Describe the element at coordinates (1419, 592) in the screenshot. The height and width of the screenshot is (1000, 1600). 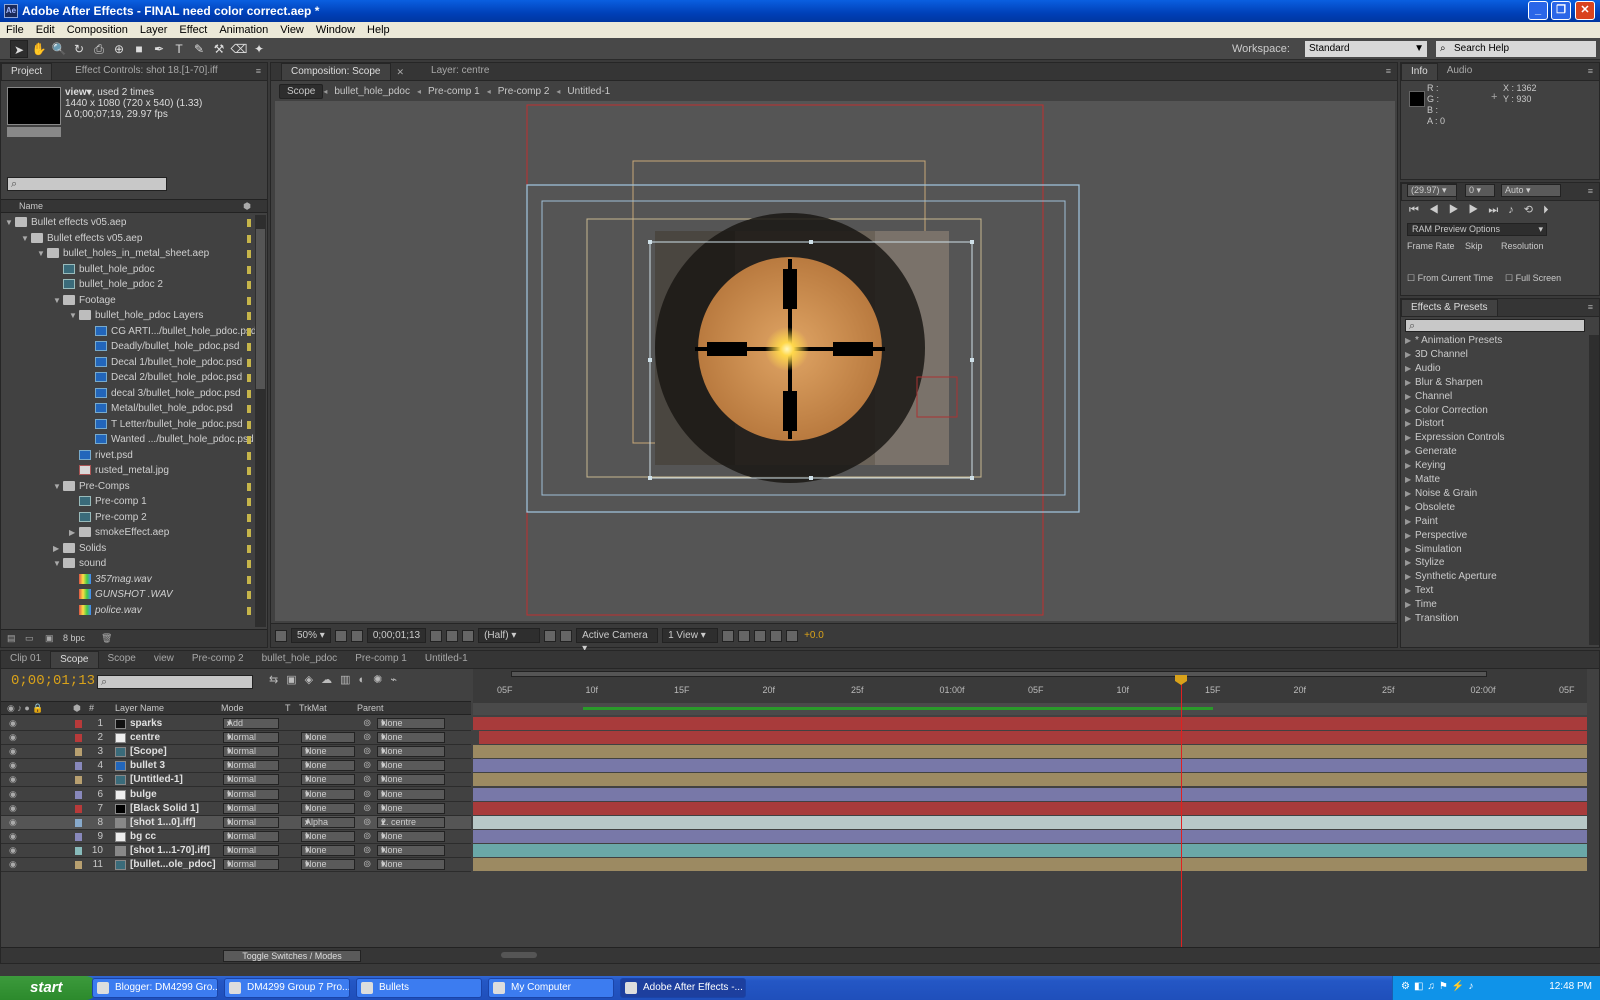
I see `effect-category: ▶ Text` at that location.